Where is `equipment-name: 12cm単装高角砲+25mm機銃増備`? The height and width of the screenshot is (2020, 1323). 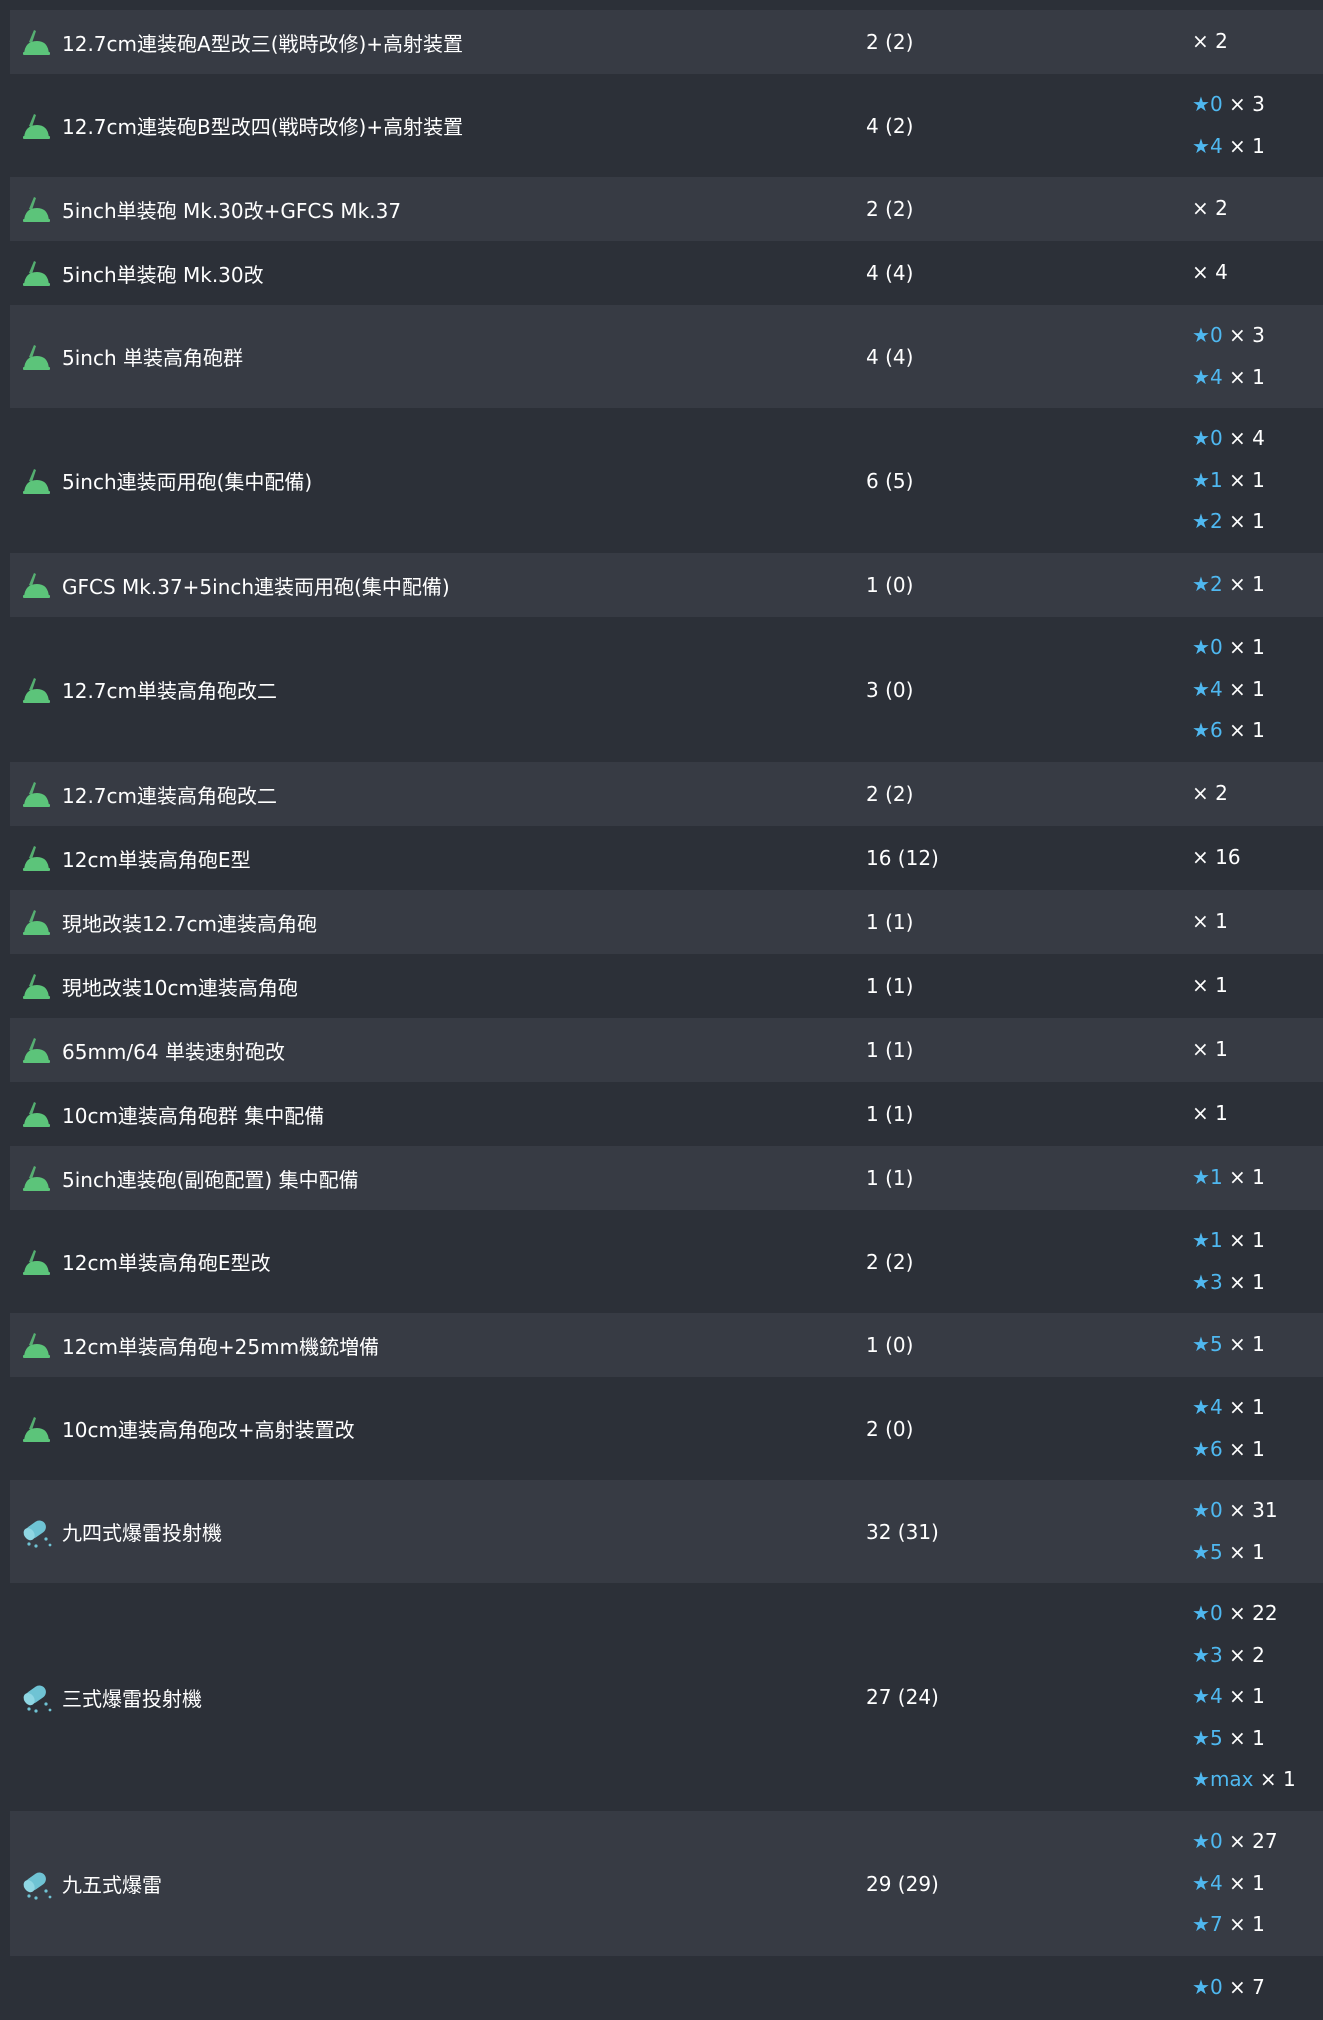
equipment-name: 12cm単装高角砲+25mm機銃増備 is located at coordinates (221, 1346).